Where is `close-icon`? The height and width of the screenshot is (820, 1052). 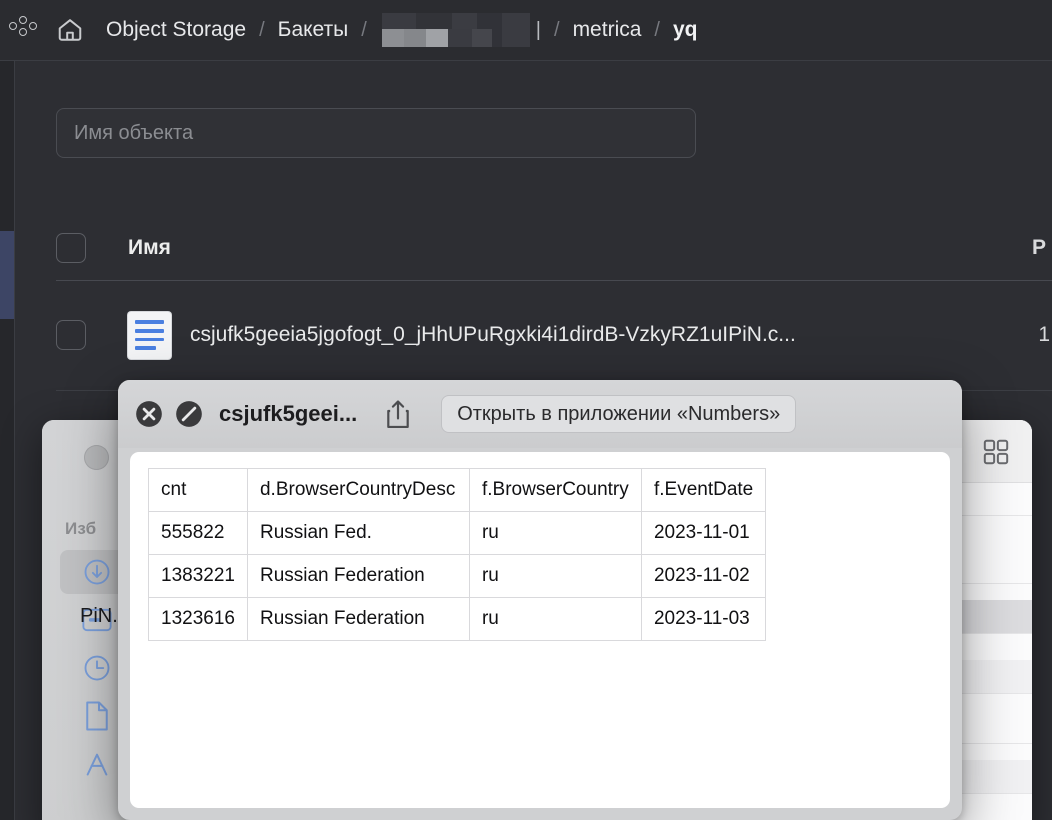 close-icon is located at coordinates (149, 414).